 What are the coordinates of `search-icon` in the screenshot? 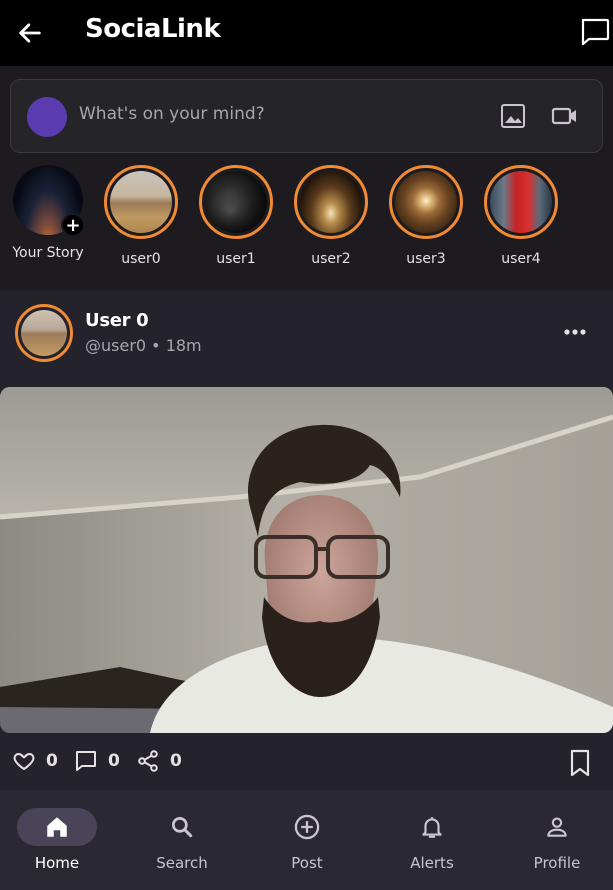 It's located at (182, 827).